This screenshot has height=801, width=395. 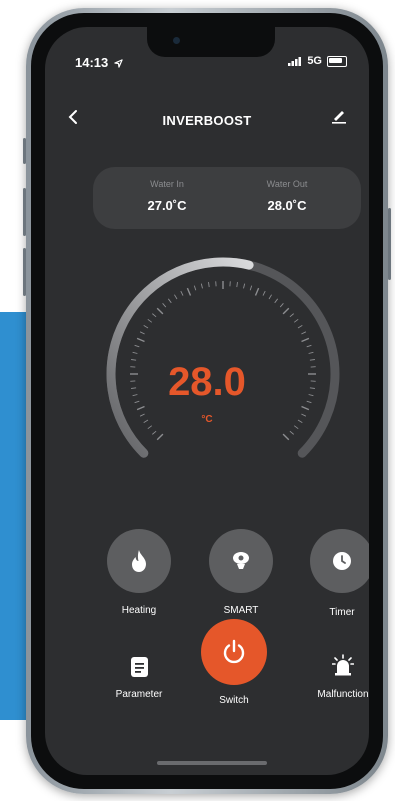 What do you see at coordinates (212, 763) in the screenshot?
I see `home-indicator` at bounding box center [212, 763].